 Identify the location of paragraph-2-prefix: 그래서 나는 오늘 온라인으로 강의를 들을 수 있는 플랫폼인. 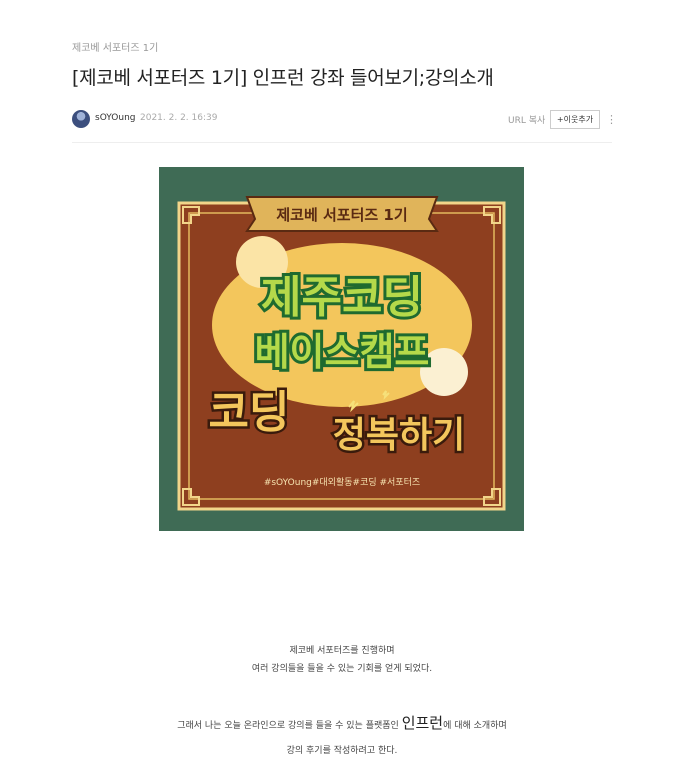
(289, 726).